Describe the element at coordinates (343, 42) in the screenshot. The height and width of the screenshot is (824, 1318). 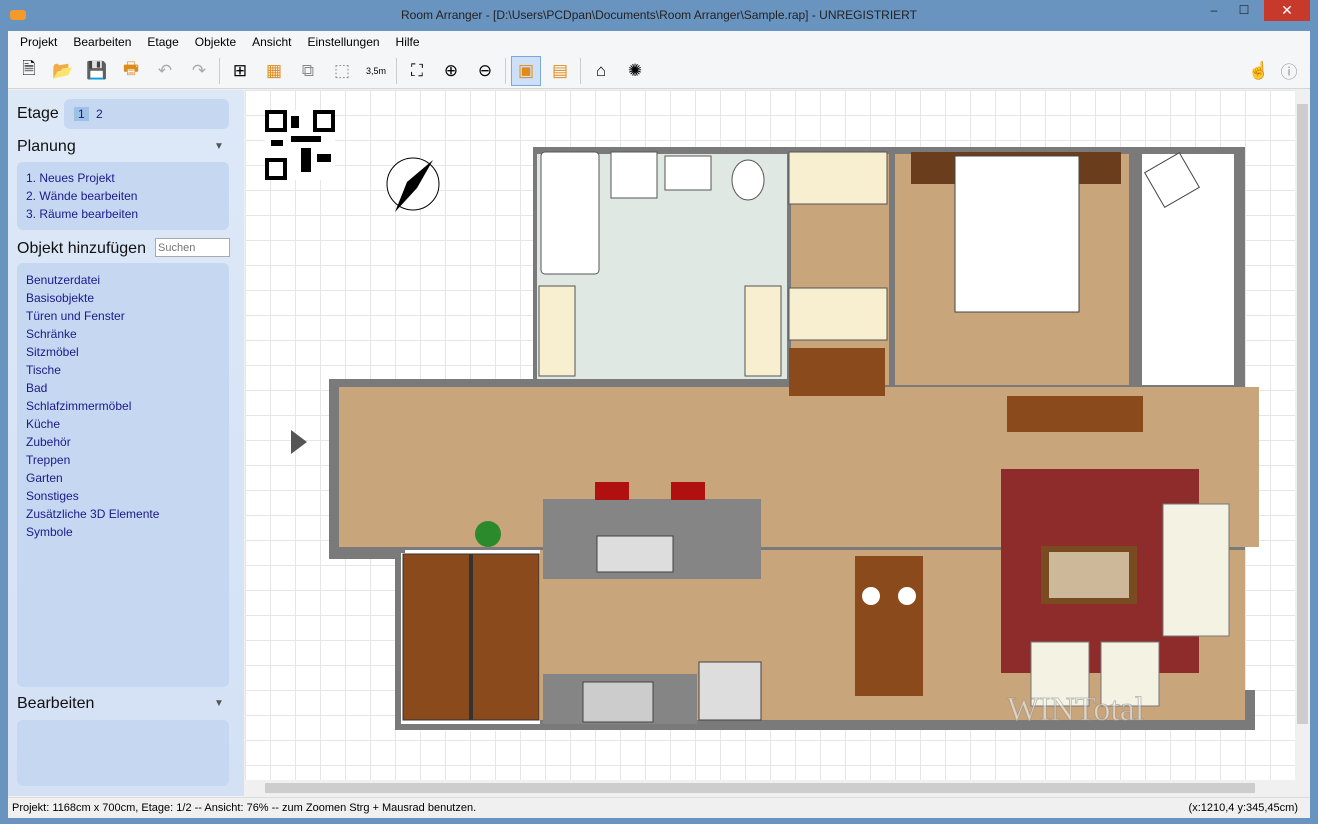
I see `menu-einstellungen: Einstellungen` at that location.